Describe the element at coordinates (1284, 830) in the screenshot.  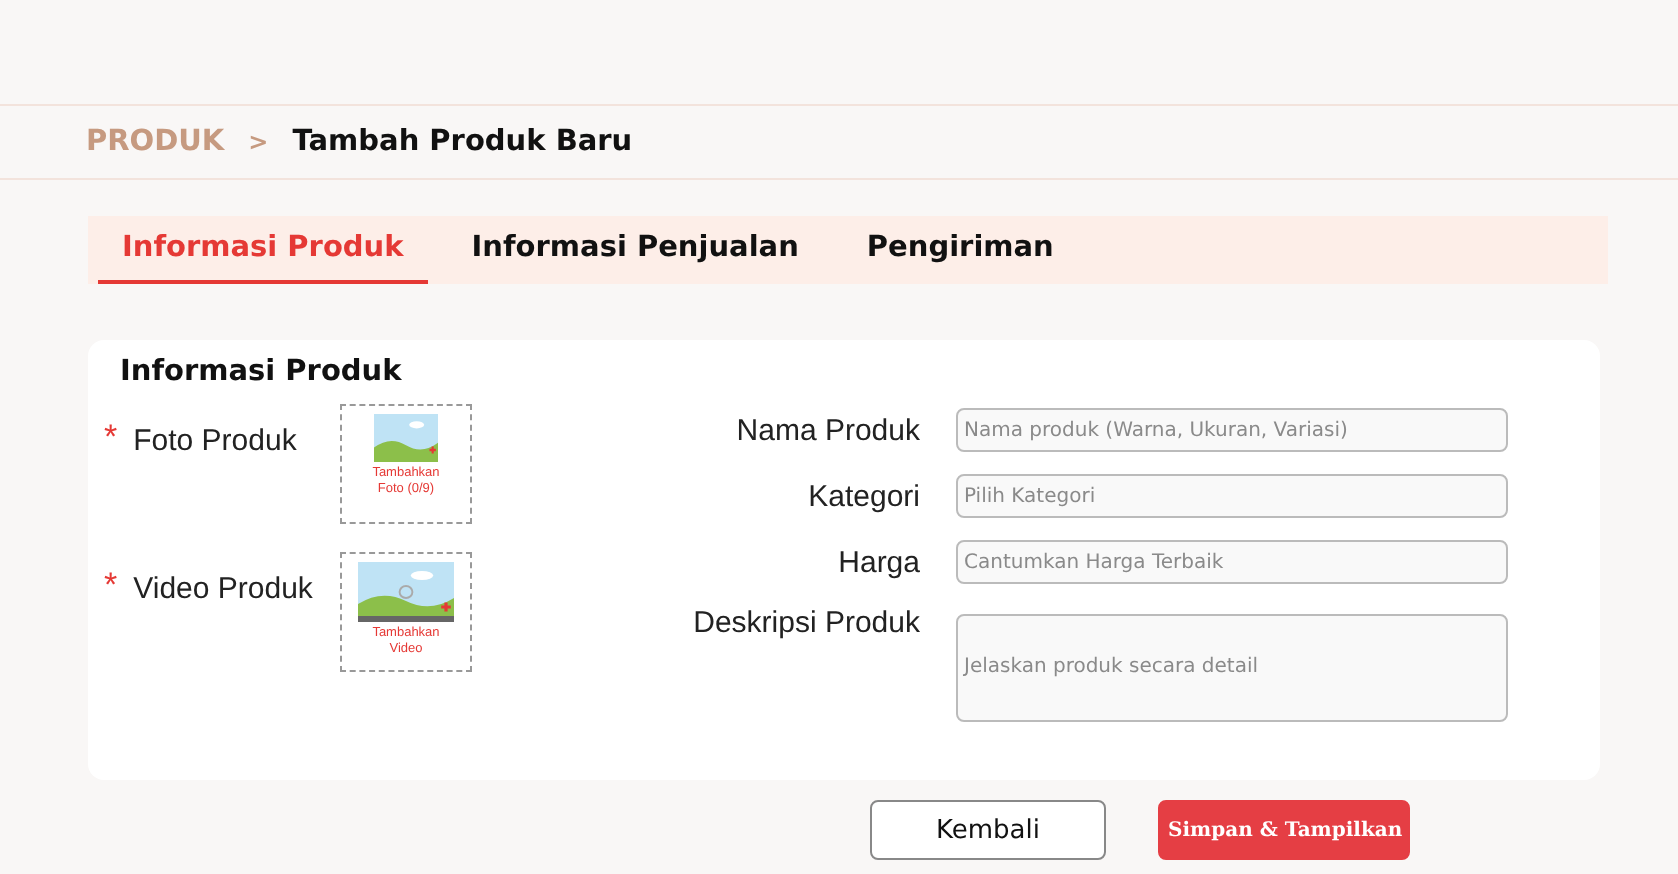
I see `save-button: Simpan & Tampilkan` at that location.